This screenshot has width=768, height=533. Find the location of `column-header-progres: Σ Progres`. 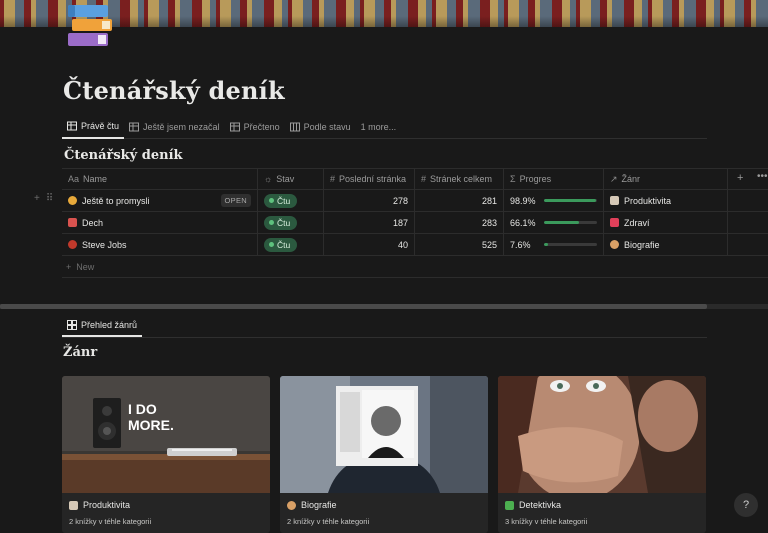

column-header-progres: Σ Progres is located at coordinates (554, 179).